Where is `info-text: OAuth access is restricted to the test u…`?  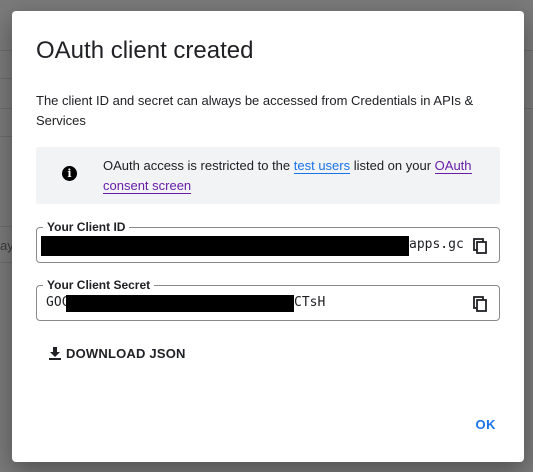
info-text: OAuth access is restricted to the test u… is located at coordinates (293, 176).